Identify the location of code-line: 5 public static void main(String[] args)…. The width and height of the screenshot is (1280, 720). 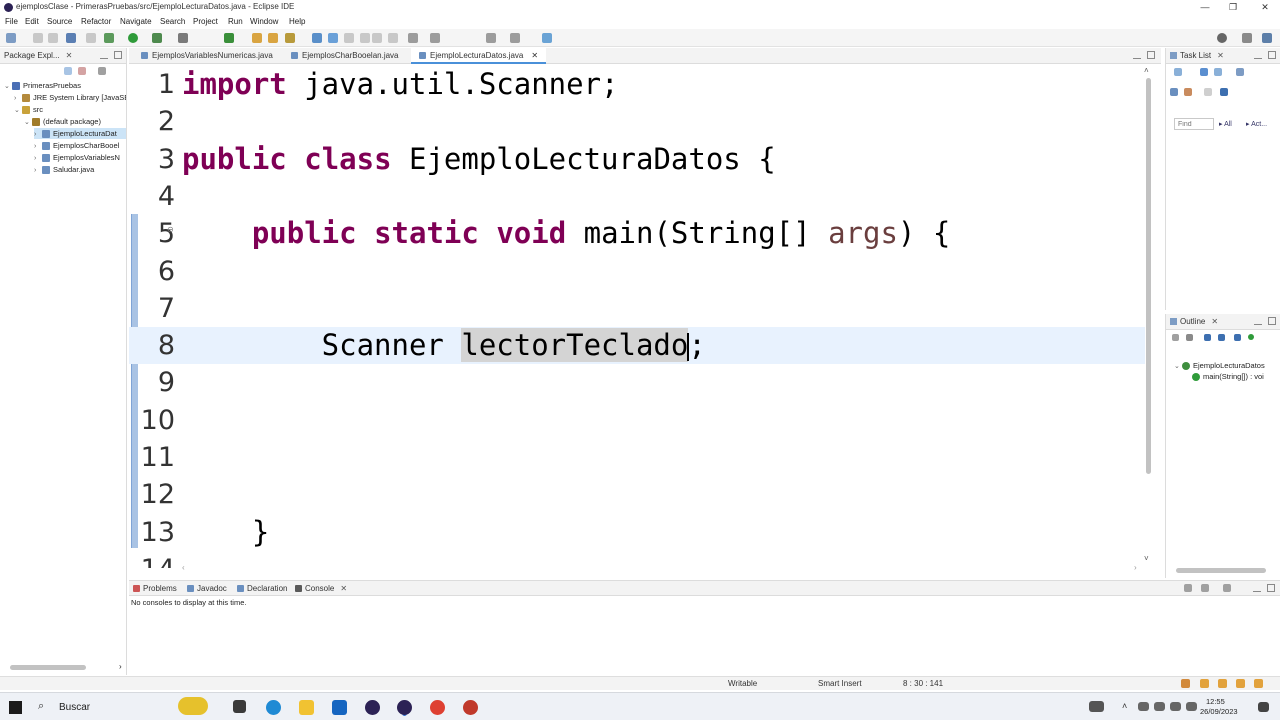
(637, 233).